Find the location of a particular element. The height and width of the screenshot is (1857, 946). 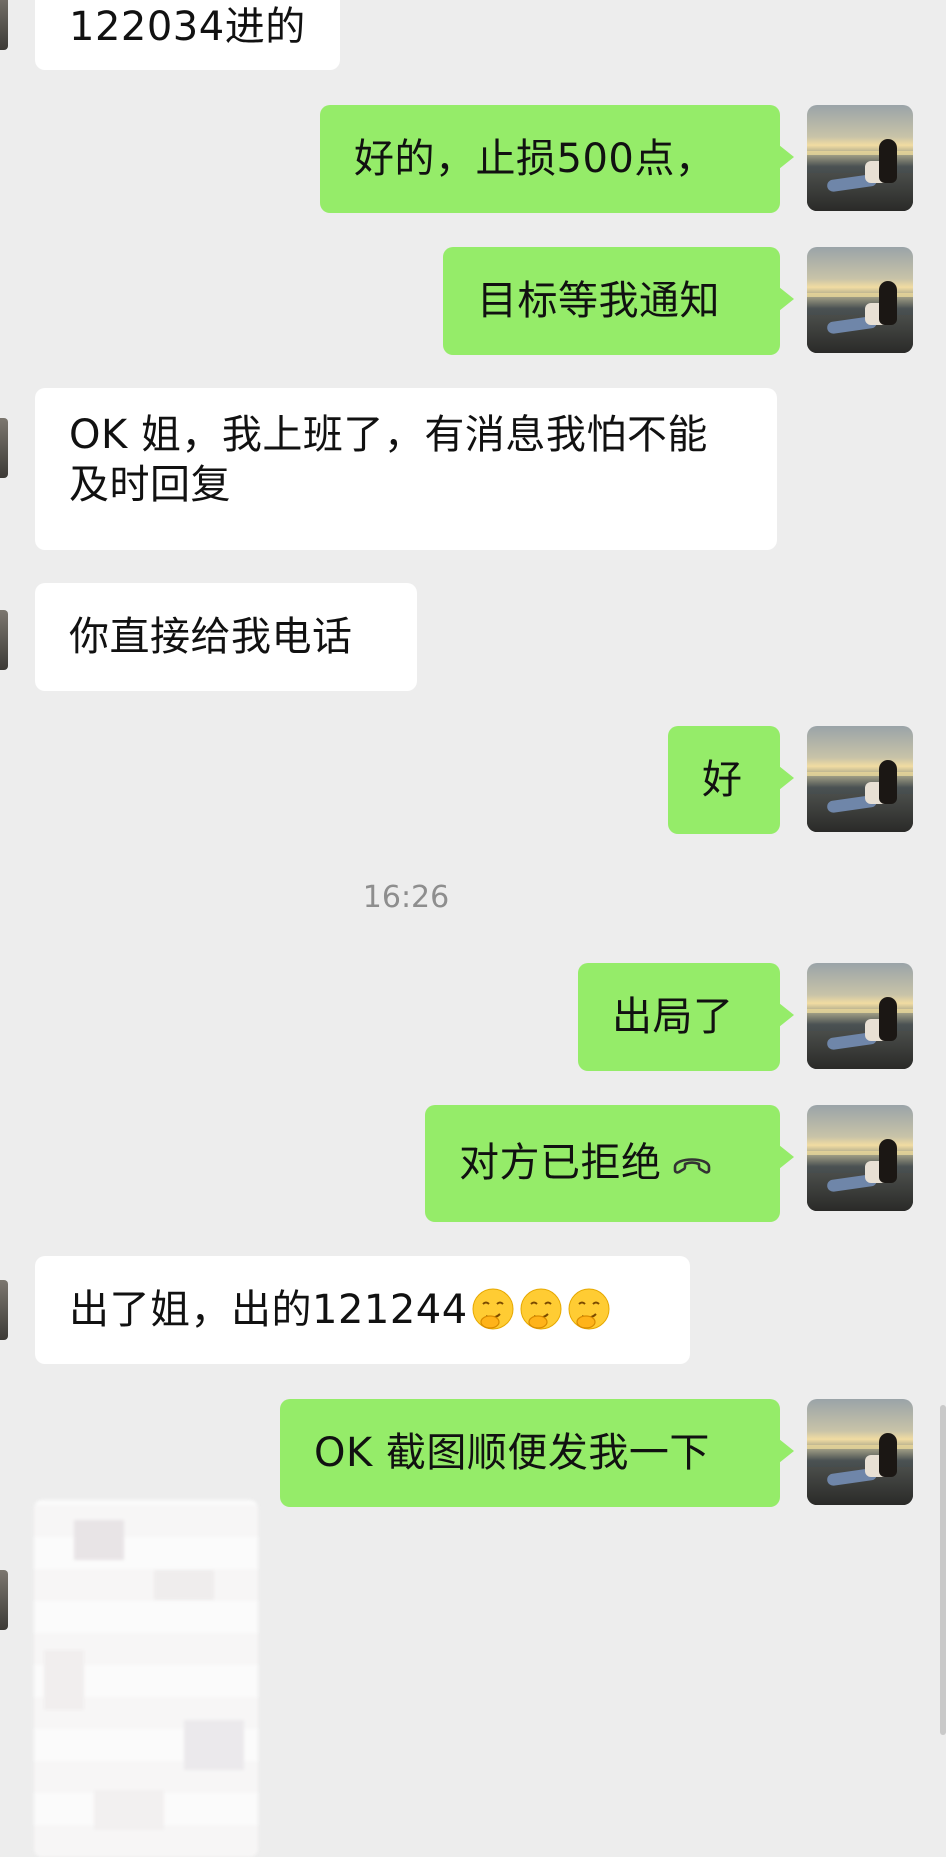

incoming-message-bubble: OK 姐，我上班了，有消息我怕不能及时回复 is located at coordinates (406, 469).